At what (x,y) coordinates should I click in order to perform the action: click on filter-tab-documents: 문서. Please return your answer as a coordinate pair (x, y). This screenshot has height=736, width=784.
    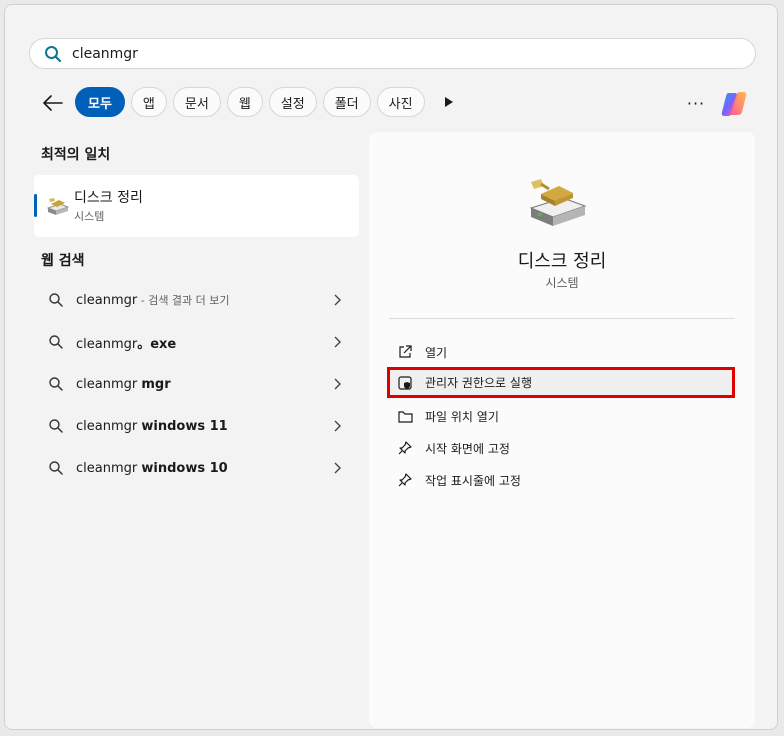
    Looking at the image, I should click on (196, 102).